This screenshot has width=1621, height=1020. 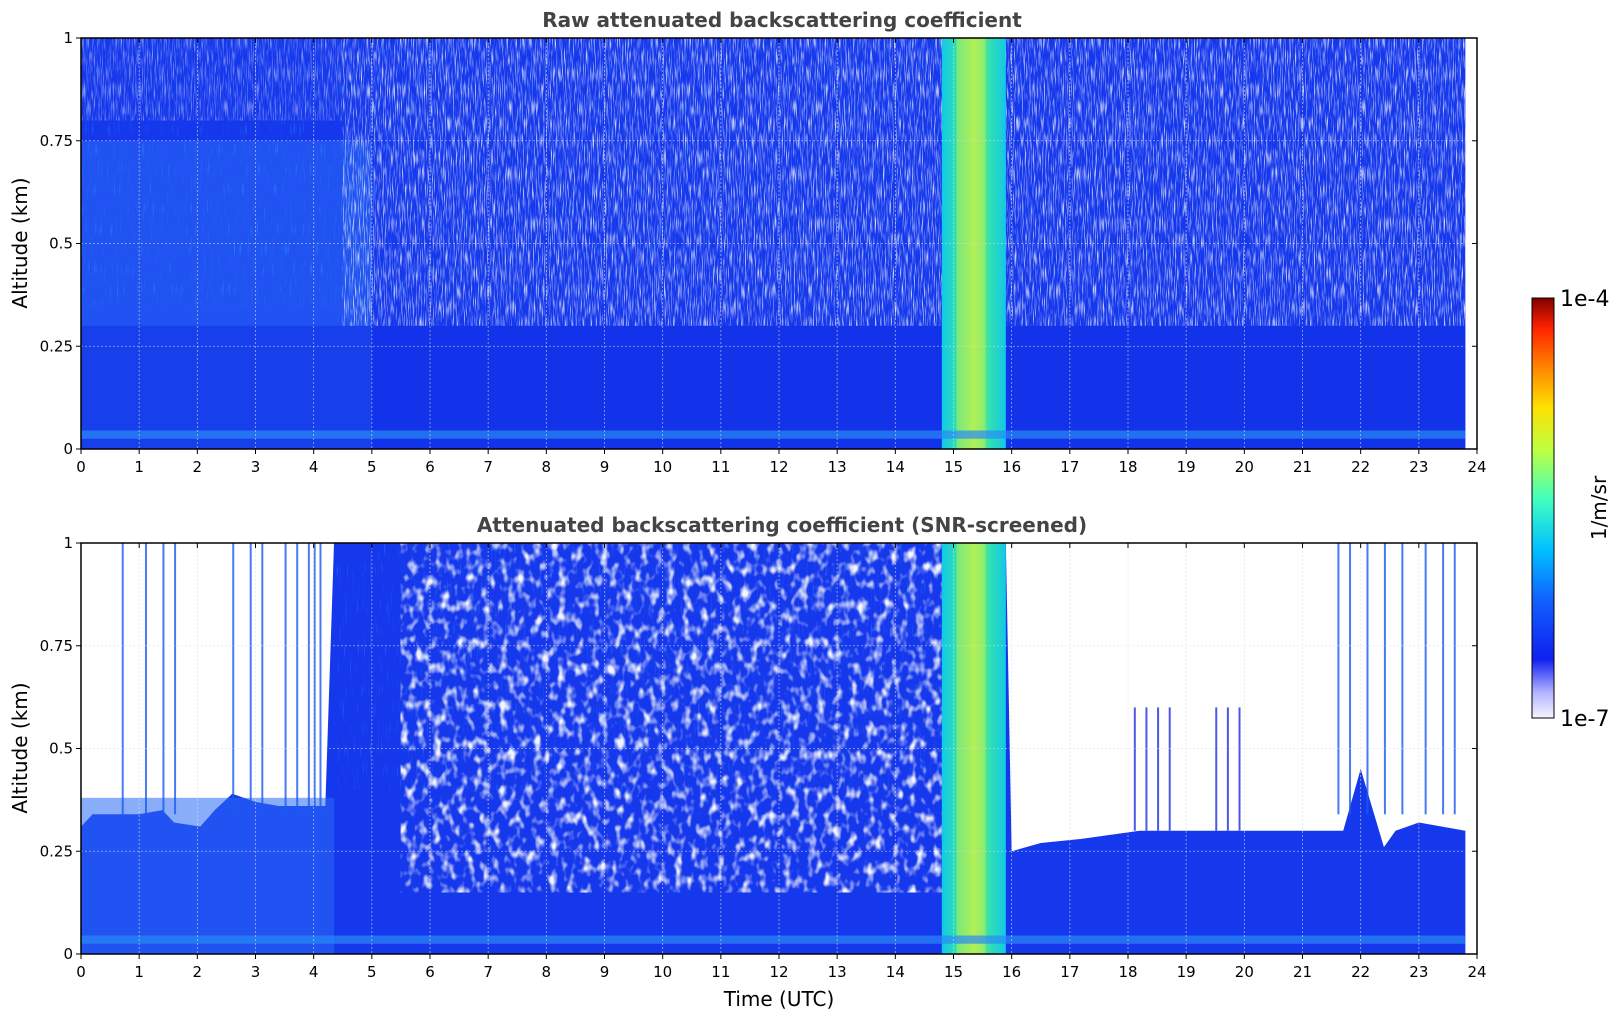 What do you see at coordinates (1584, 299) in the screenshot?
I see `colorbar-max-label: 1e-4` at bounding box center [1584, 299].